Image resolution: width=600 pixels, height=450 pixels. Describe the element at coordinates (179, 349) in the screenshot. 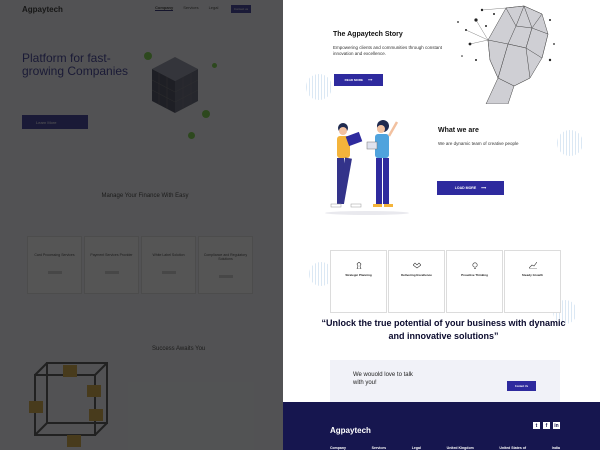

I see `left-section3-title: Success Awaits You` at that location.